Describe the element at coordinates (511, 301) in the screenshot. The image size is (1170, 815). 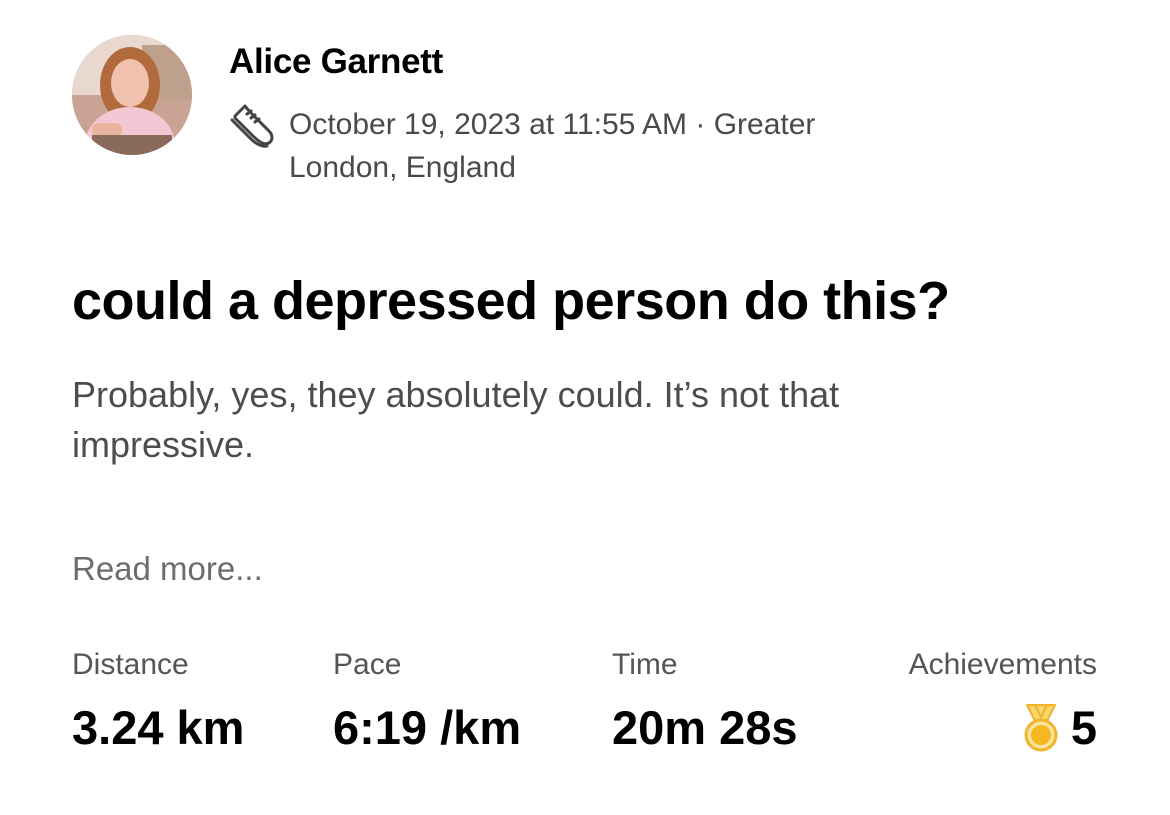
I see `activity-title: could a depressed person do this?` at that location.